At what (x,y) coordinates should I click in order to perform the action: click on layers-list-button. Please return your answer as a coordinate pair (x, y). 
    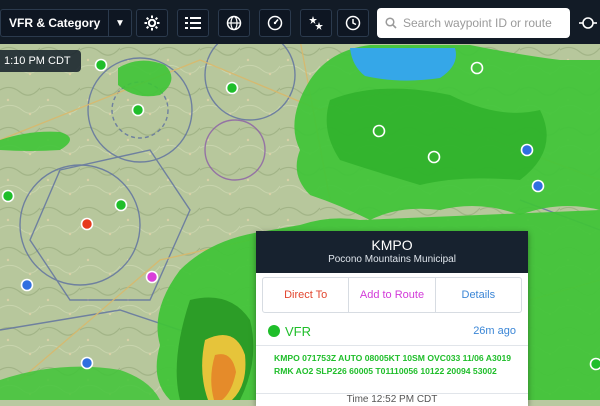
    Looking at the image, I should click on (193, 23).